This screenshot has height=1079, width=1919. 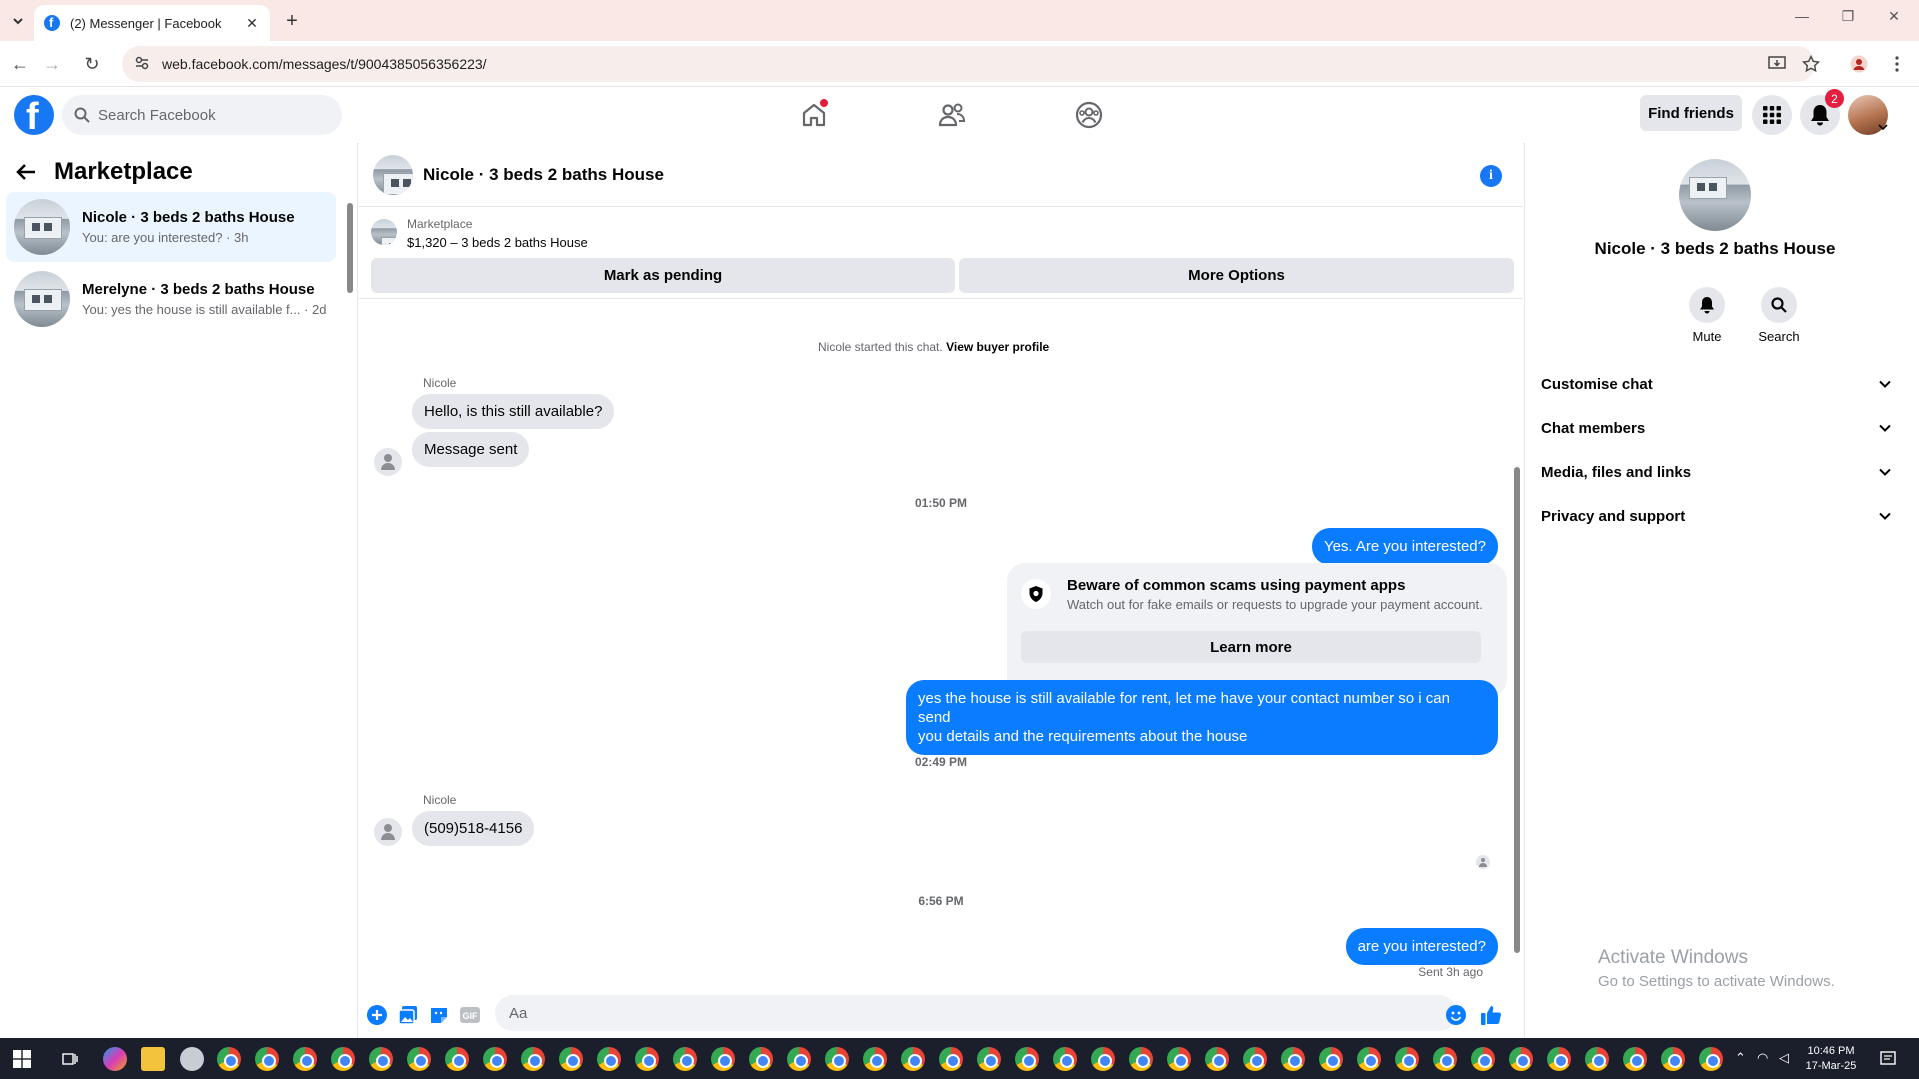 What do you see at coordinates (471, 449) in the screenshot?
I see `incoming-message: Message sent` at bounding box center [471, 449].